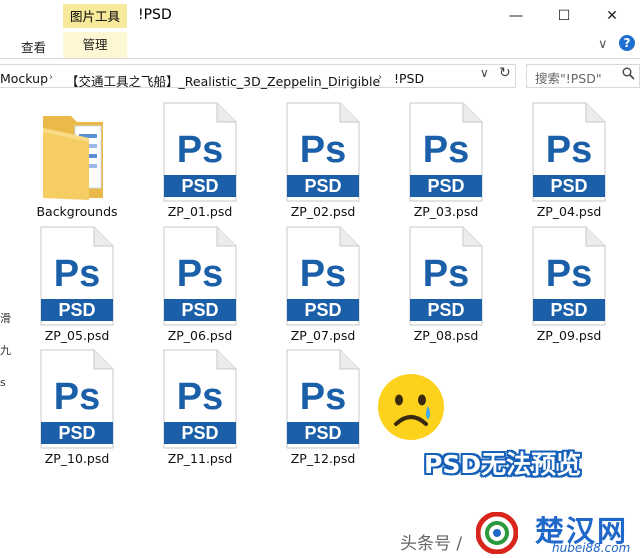 This screenshot has height=558, width=640. Describe the element at coordinates (73, 158) in the screenshot. I see `folder-icon` at that location.